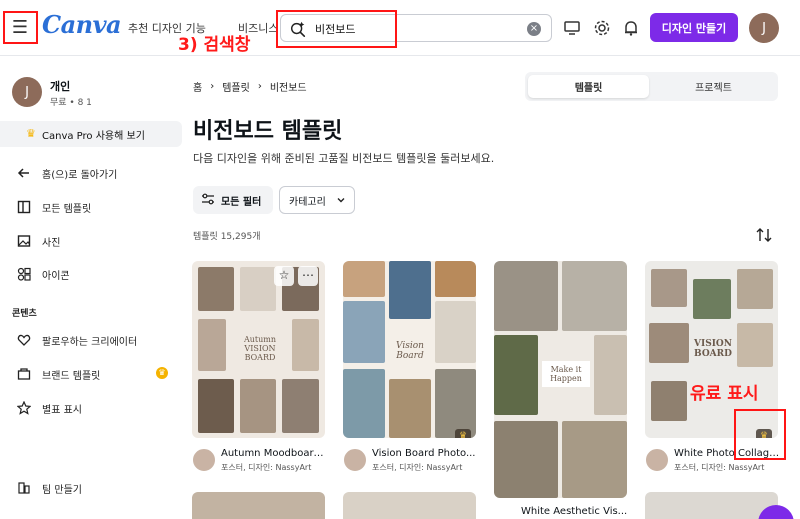  I want to click on team-icon, so click(24, 488).